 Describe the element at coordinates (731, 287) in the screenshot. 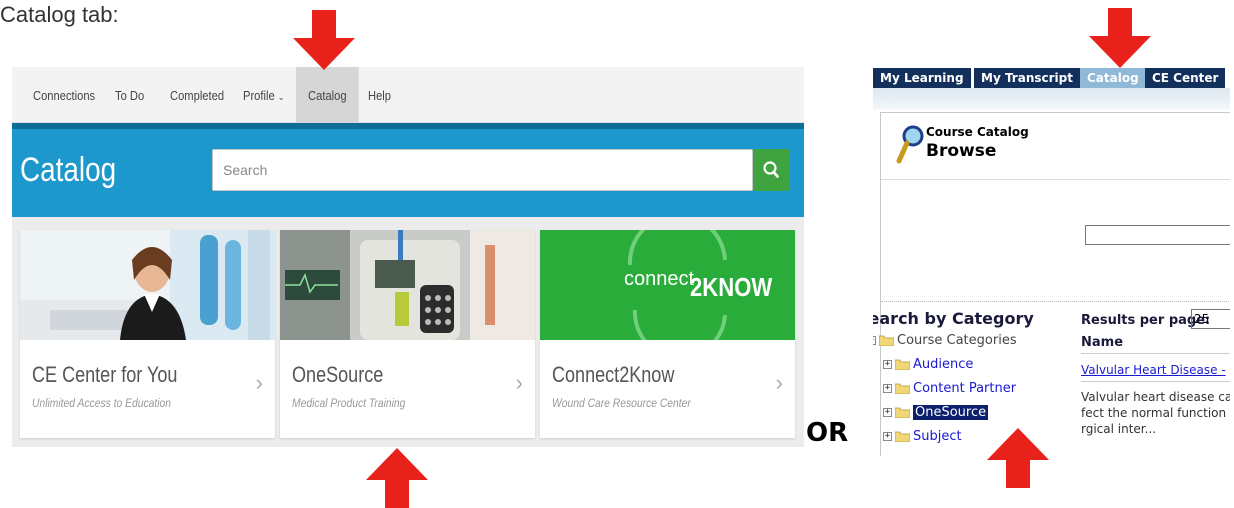

I see `connect-logo-accent: 2KNOW` at that location.